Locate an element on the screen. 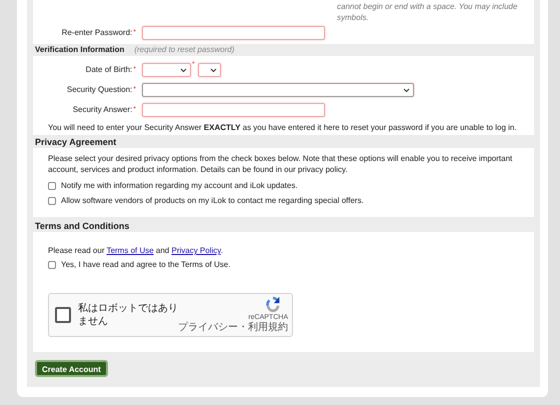  create-account-button: Create Account is located at coordinates (71, 368).